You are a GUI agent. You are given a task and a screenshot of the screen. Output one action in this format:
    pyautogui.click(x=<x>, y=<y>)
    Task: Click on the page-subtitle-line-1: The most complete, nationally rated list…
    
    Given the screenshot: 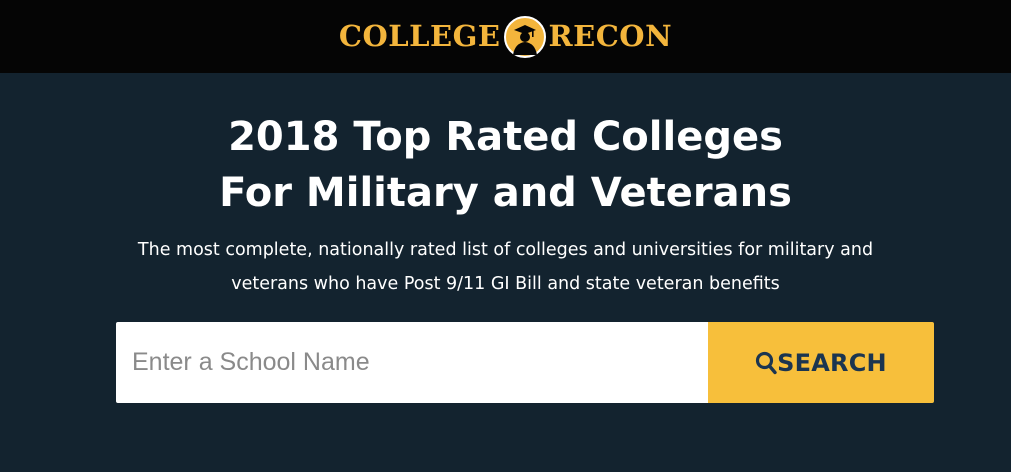 What is the action you would take?
    pyautogui.click(x=505, y=250)
    